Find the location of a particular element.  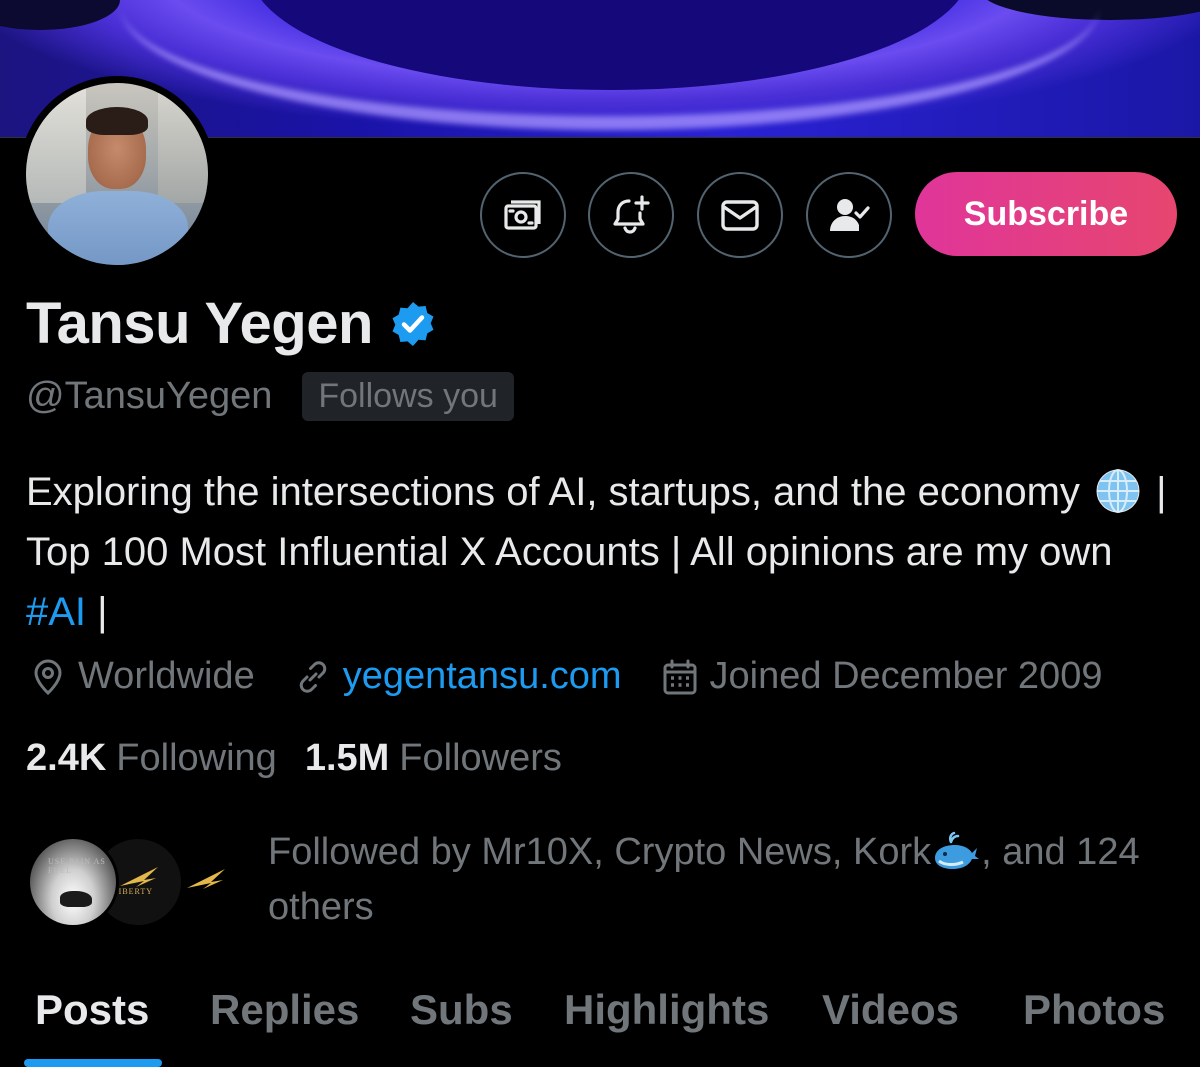

person-check-icon is located at coordinates (850, 215).